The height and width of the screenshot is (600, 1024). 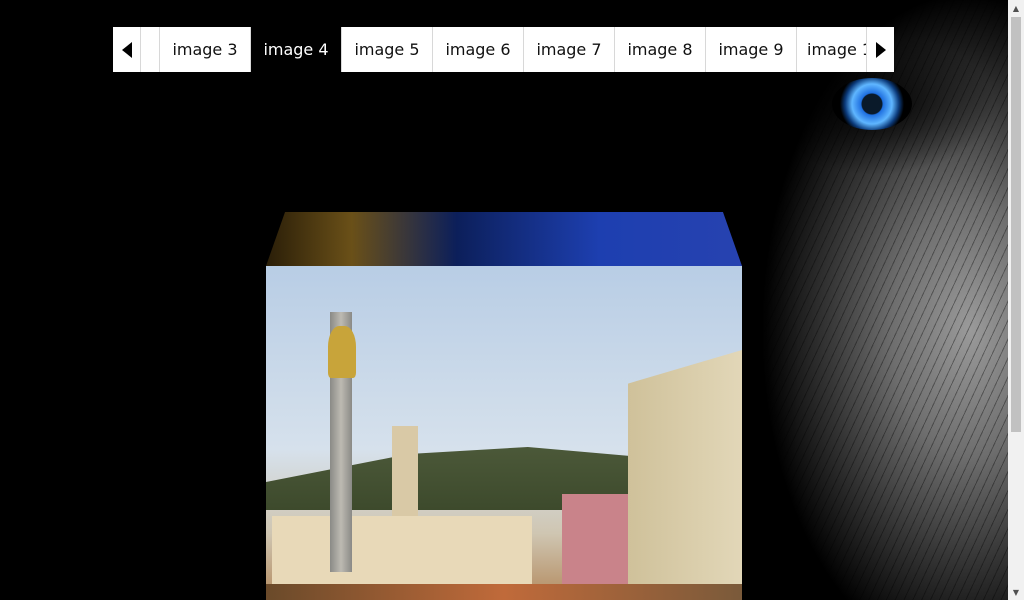 I want to click on photo-city-hall, so click(x=402, y=551).